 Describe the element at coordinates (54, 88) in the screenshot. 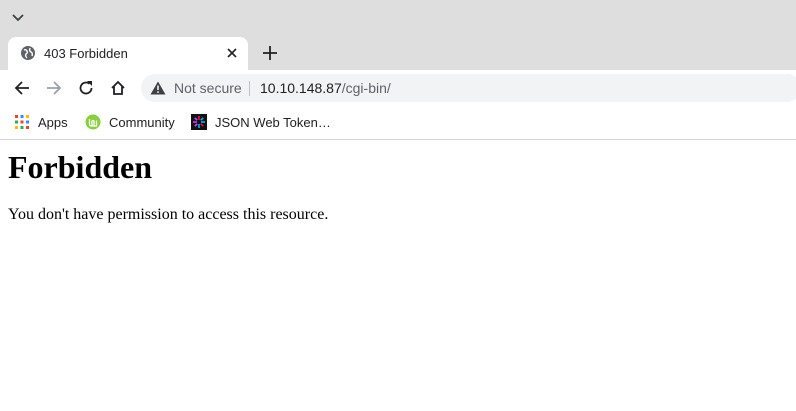

I see `forward-arrow-icon` at that location.